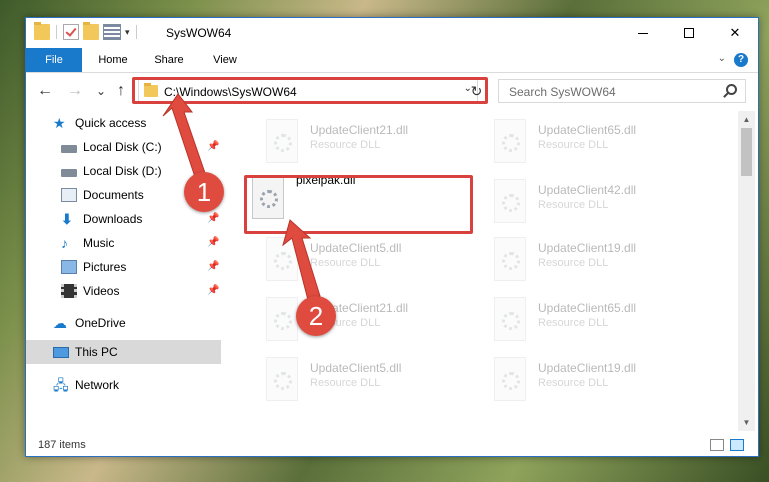 The width and height of the screenshot is (769, 482). I want to click on sidebar-item-label: Local Disk (D:), so click(122, 171).